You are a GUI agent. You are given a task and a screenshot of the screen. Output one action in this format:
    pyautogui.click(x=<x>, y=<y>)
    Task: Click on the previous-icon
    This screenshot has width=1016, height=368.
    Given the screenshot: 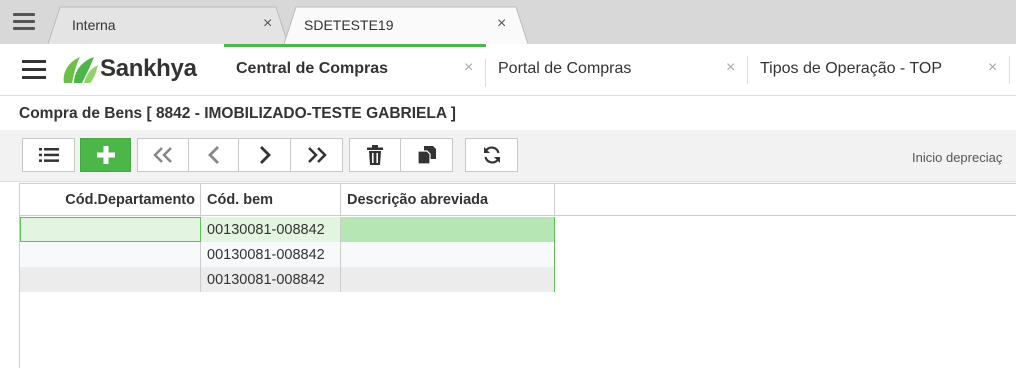 What is the action you would take?
    pyautogui.click(x=213, y=155)
    